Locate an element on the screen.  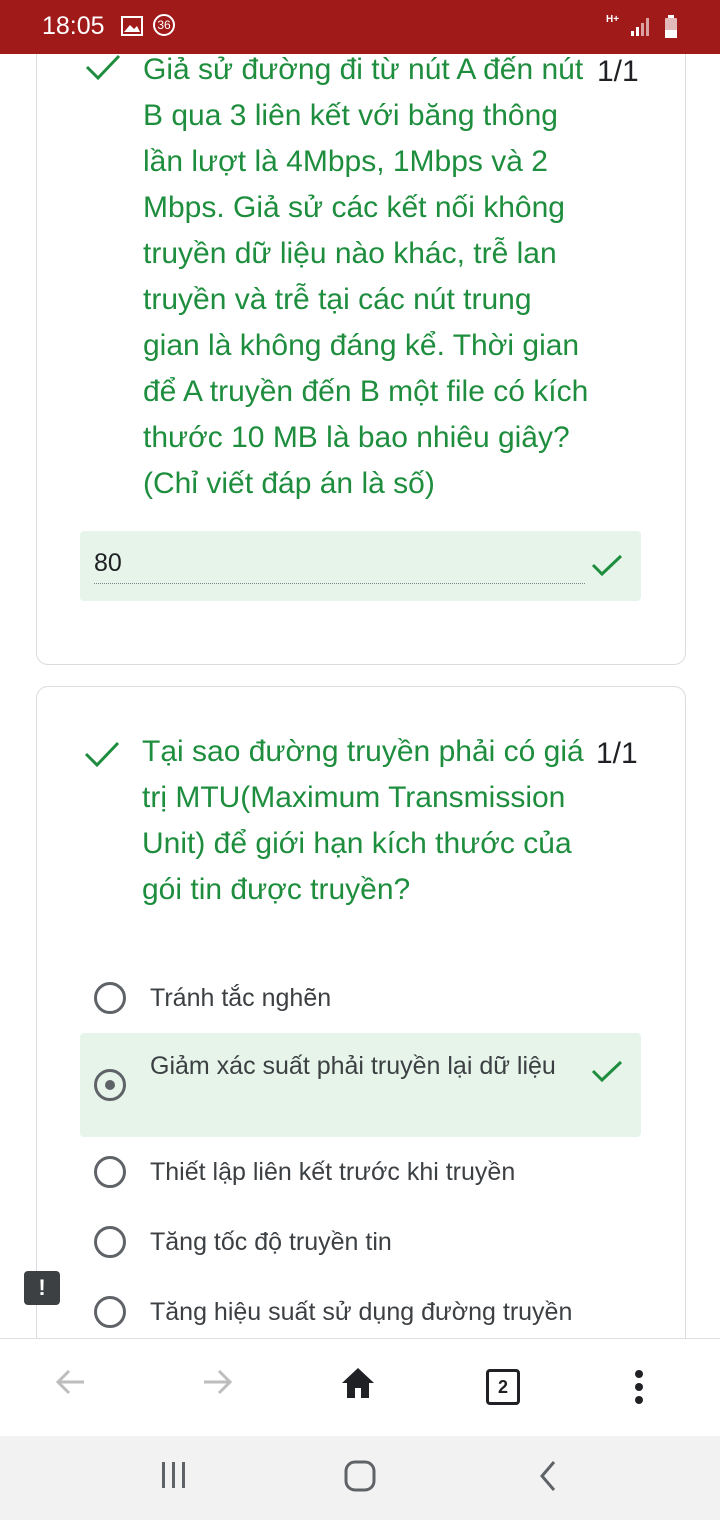
radio-option: Tăng tốc độ truyền tin is located at coordinates (360, 1242).